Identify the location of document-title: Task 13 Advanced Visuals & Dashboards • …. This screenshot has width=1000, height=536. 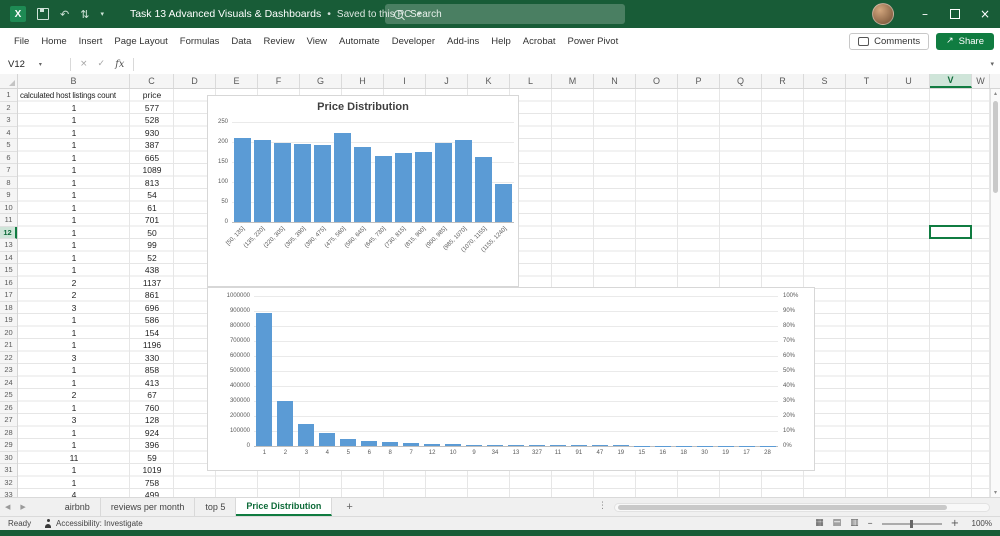
(275, 14).